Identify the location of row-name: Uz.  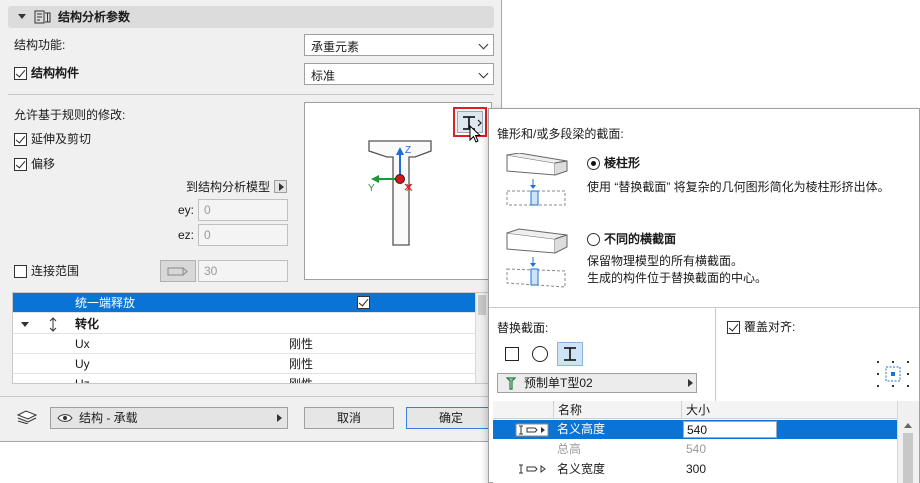
(82, 380).